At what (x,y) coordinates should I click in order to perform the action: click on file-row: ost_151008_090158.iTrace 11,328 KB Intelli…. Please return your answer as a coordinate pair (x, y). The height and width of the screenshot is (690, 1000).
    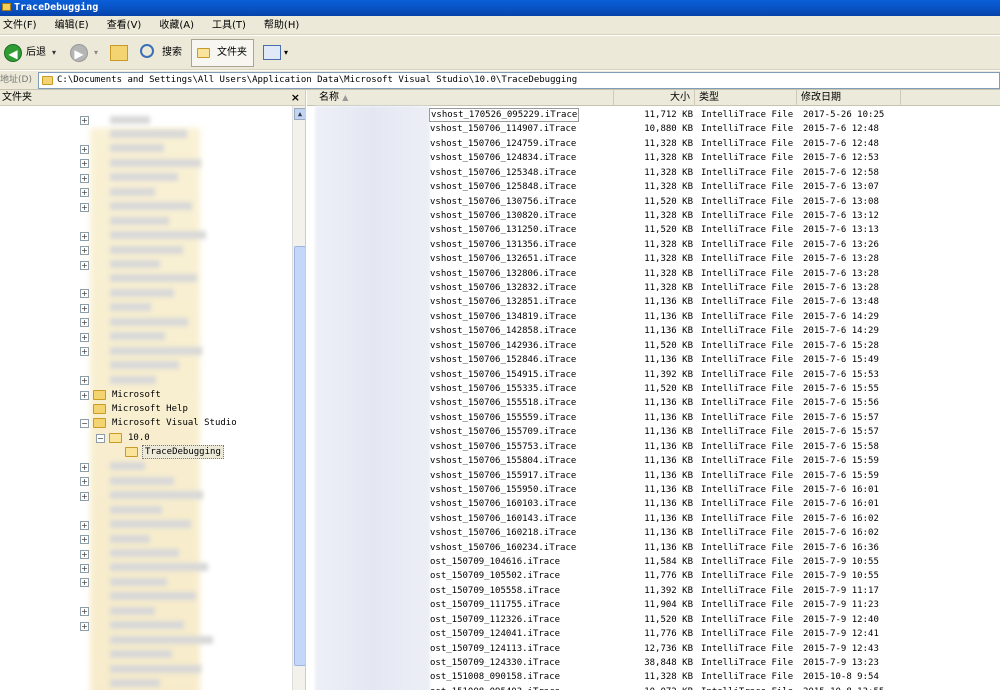
    Looking at the image, I should click on (653, 677).